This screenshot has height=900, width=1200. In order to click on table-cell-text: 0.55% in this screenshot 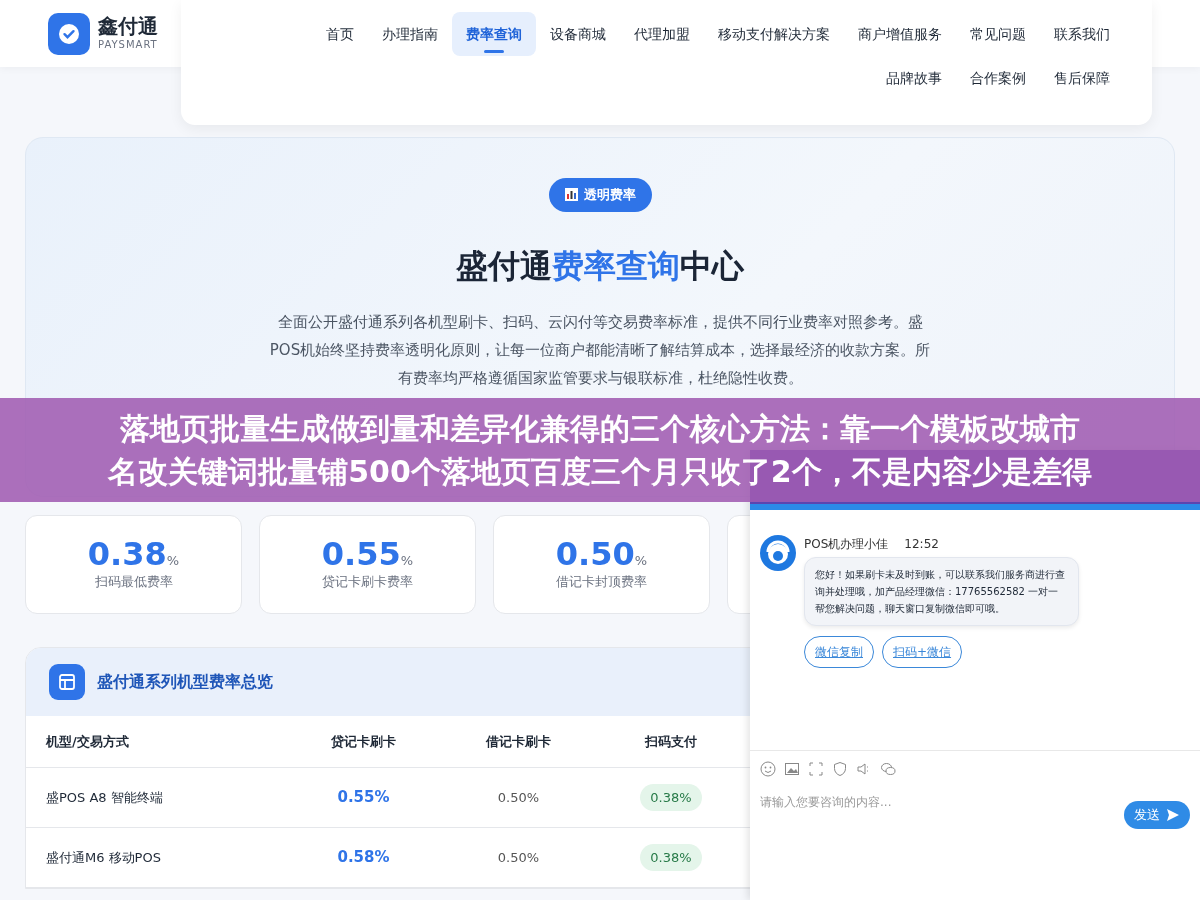, I will do `click(363, 798)`.